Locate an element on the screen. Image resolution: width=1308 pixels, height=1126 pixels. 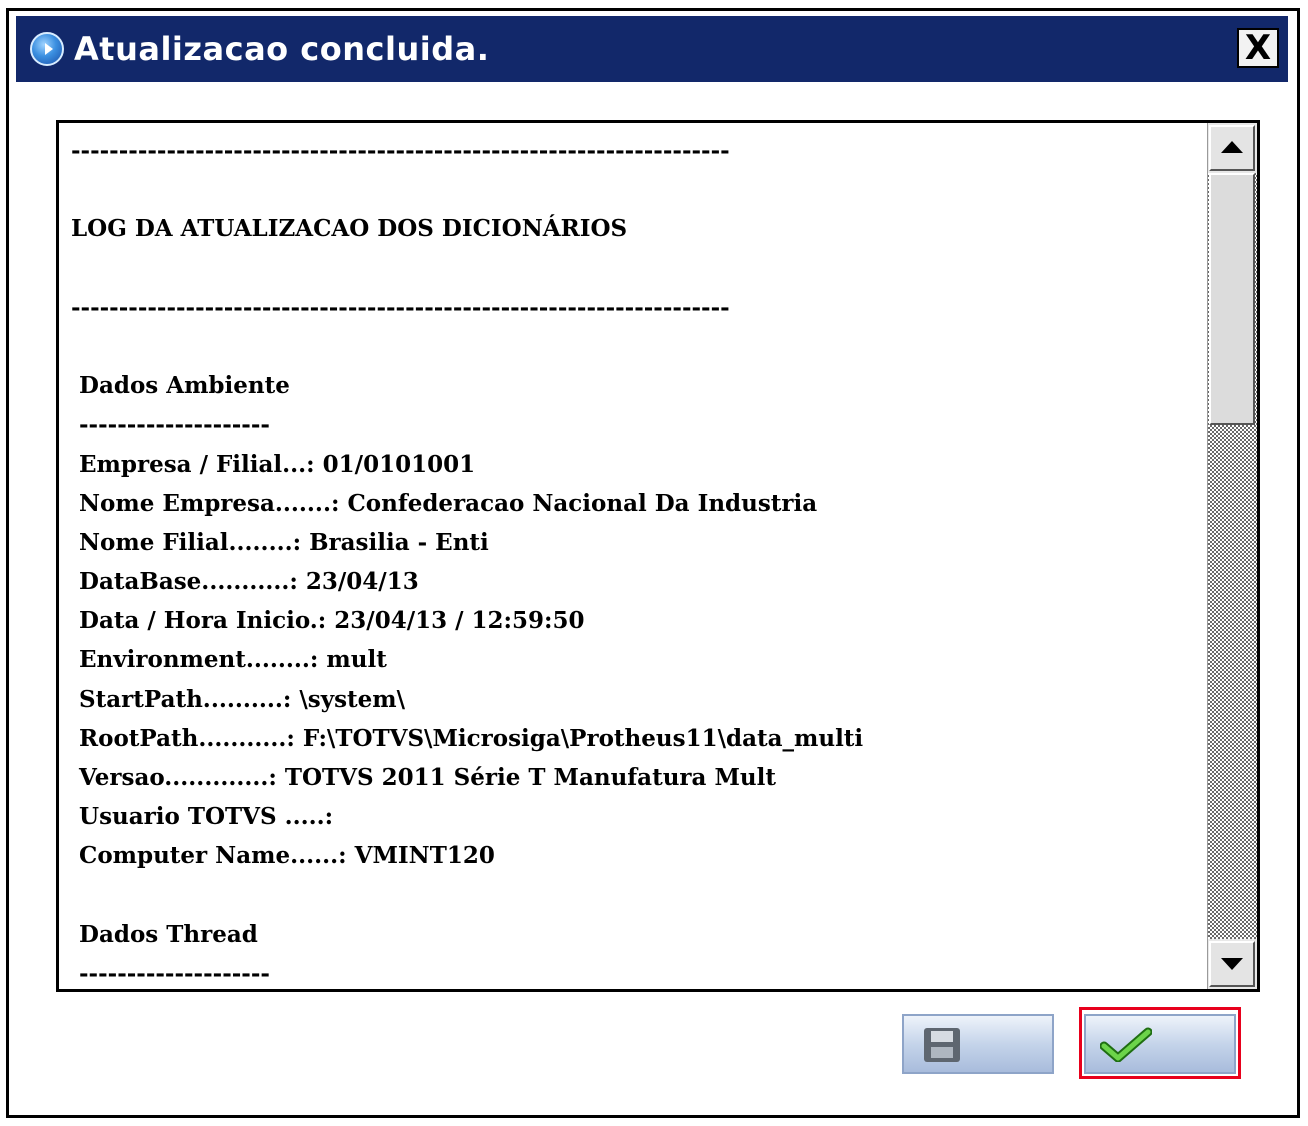
scroll-thumb is located at coordinates (1232, 299).